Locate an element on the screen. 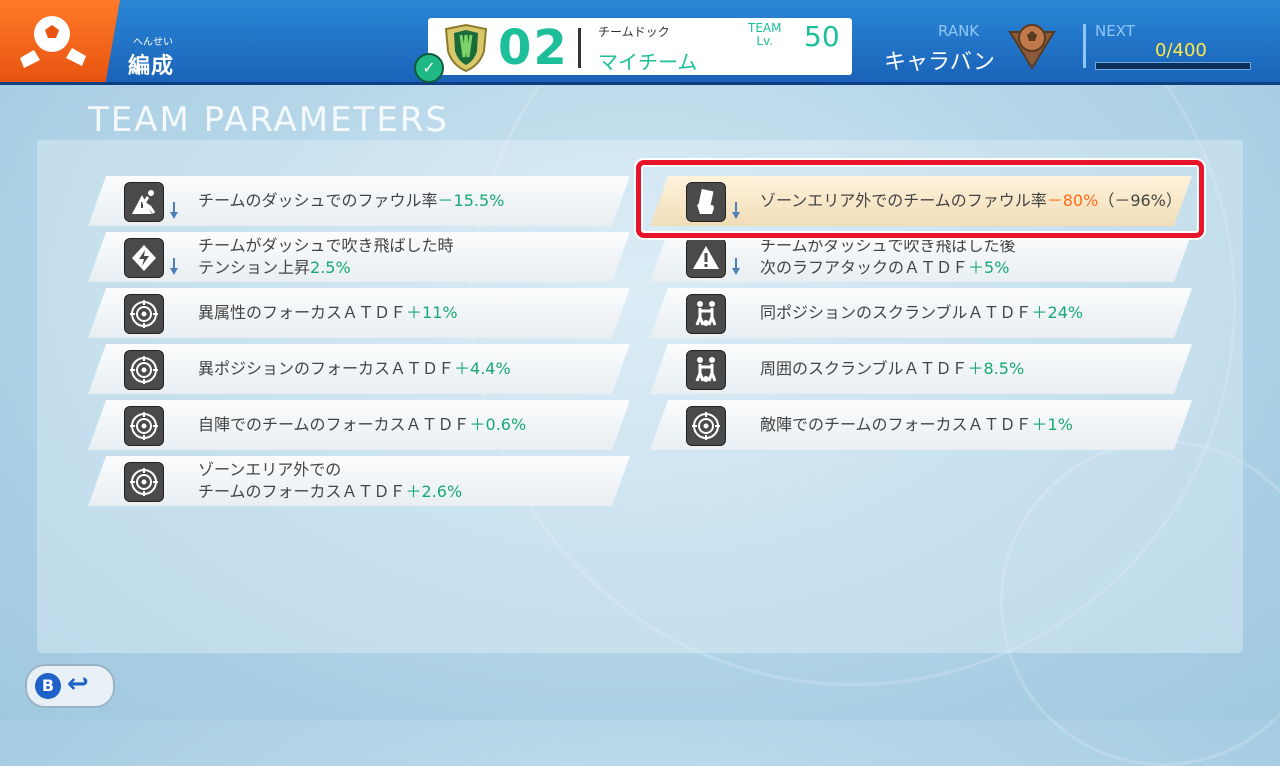 The image size is (1280, 766). parameter-text: 異ポジションのフォーカスＡＴＤＦ＋4.4% is located at coordinates (354, 369).